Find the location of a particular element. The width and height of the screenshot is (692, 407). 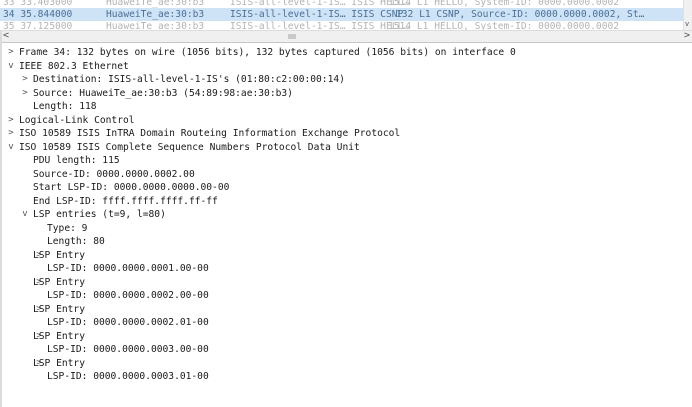

detail-tree-row: PDU length: 115 is located at coordinates (346, 161).